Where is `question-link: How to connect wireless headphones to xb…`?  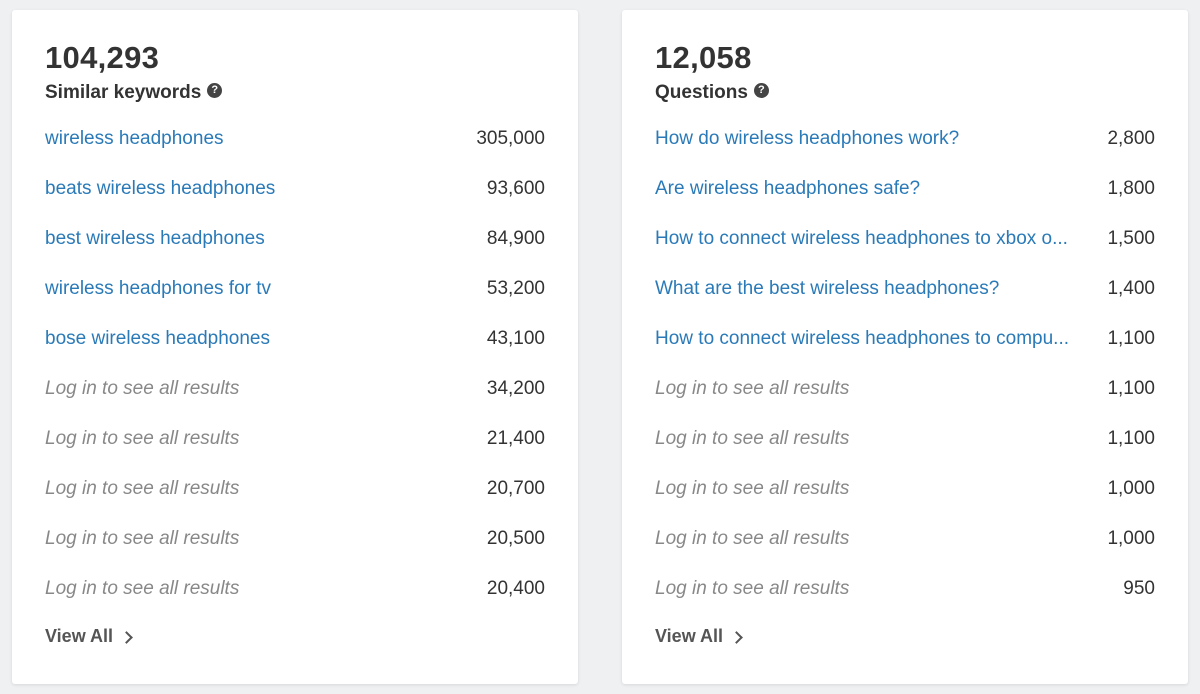 question-link: How to connect wireless headphones to xb… is located at coordinates (861, 239).